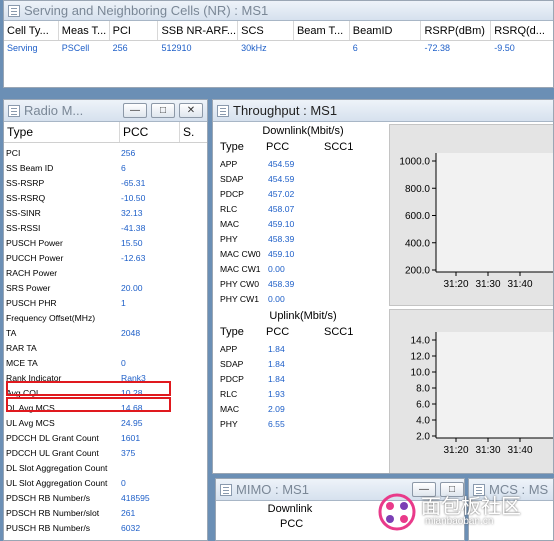 The image size is (554, 541). I want to click on table-row: PDCP 457.02, so click(303, 194).